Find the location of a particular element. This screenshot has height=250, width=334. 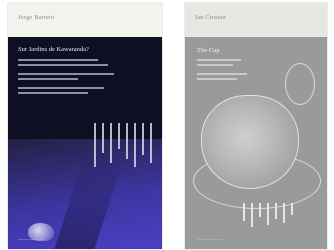

cup-illustration is located at coordinates (250, 142).